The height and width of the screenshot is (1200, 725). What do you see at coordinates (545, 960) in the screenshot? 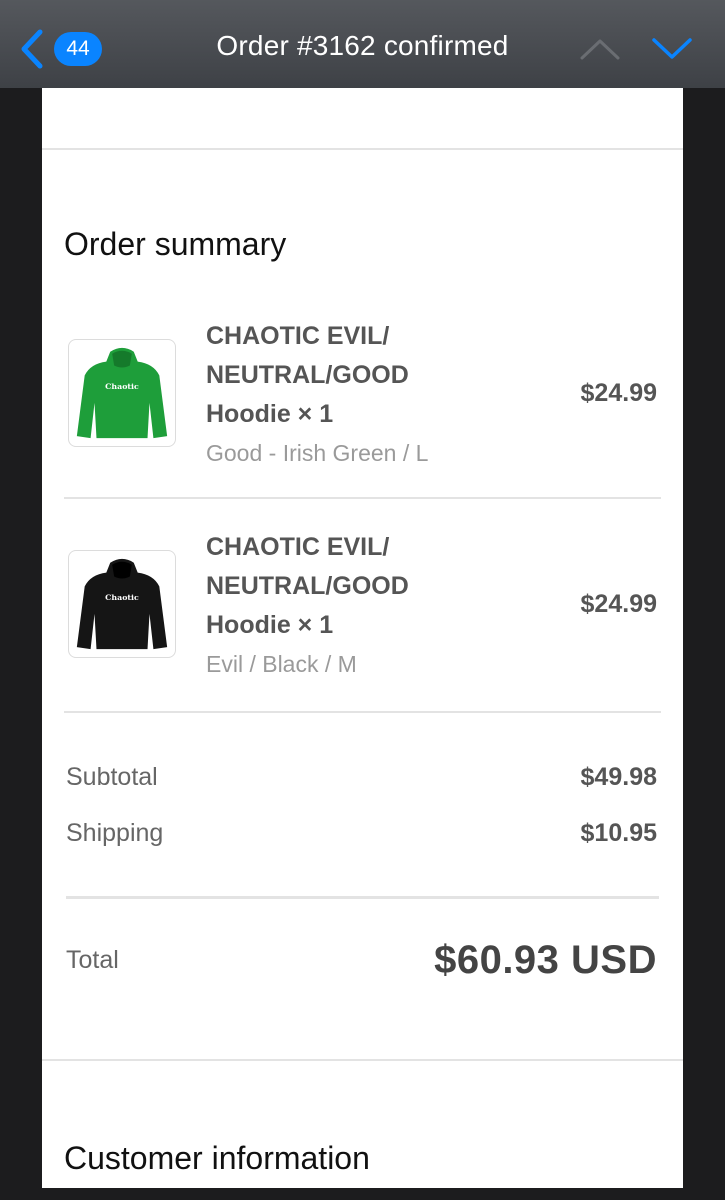
I see `total-value: $60.93 USD` at bounding box center [545, 960].